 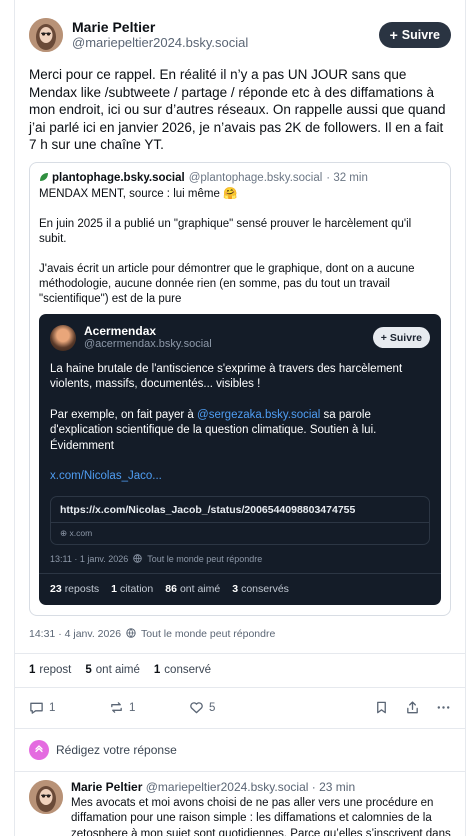 What do you see at coordinates (63, 337) in the screenshot?
I see `embed-avatar` at bounding box center [63, 337].